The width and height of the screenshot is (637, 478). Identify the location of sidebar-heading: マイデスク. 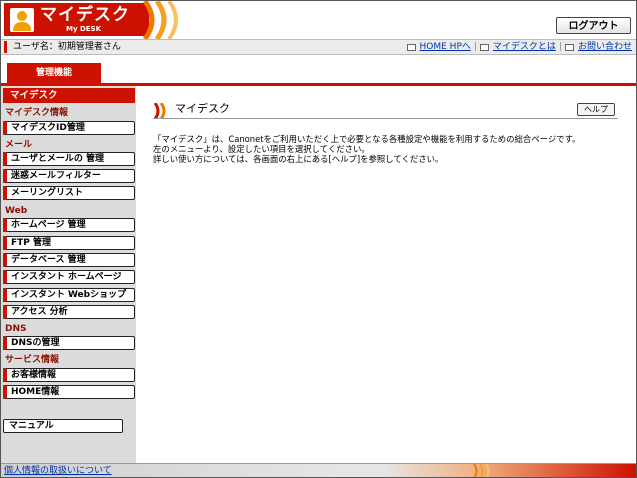
(69, 95).